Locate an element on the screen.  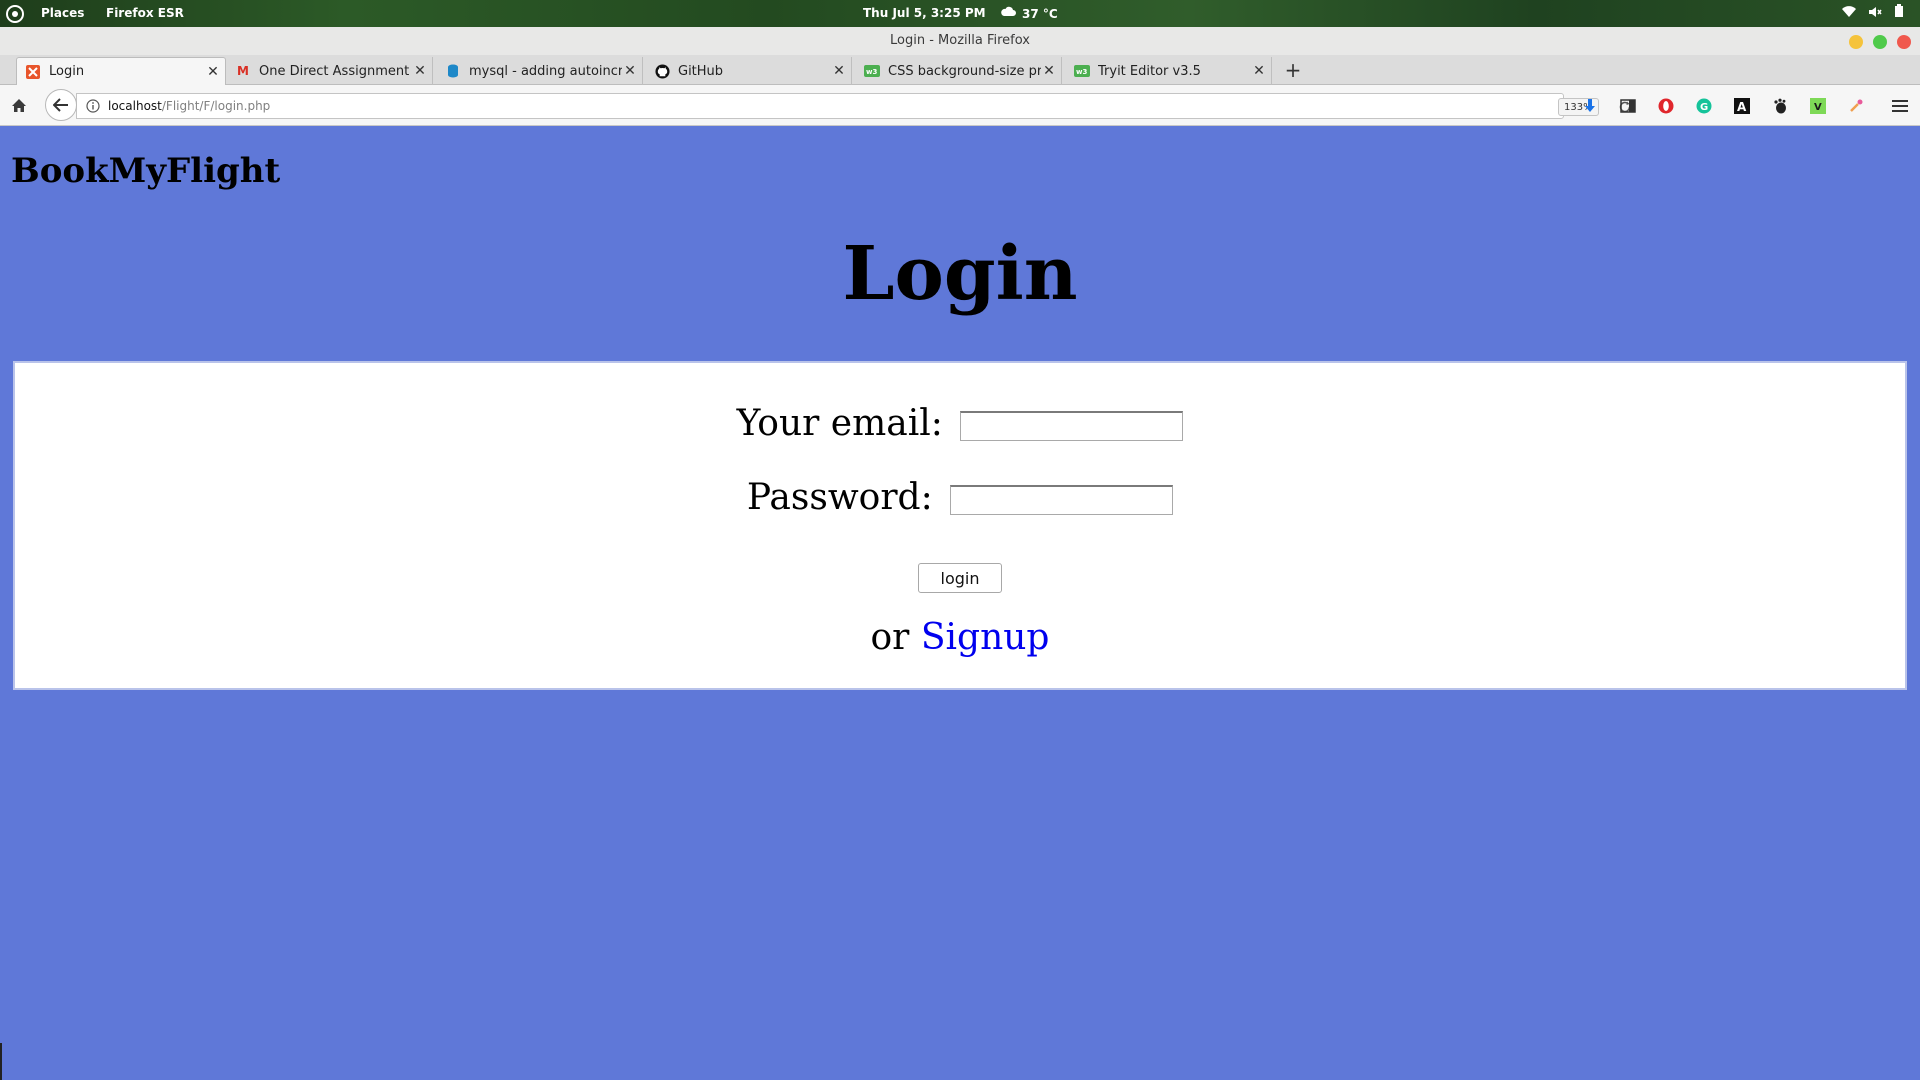
svg-text: G is located at coordinates (1704, 107).